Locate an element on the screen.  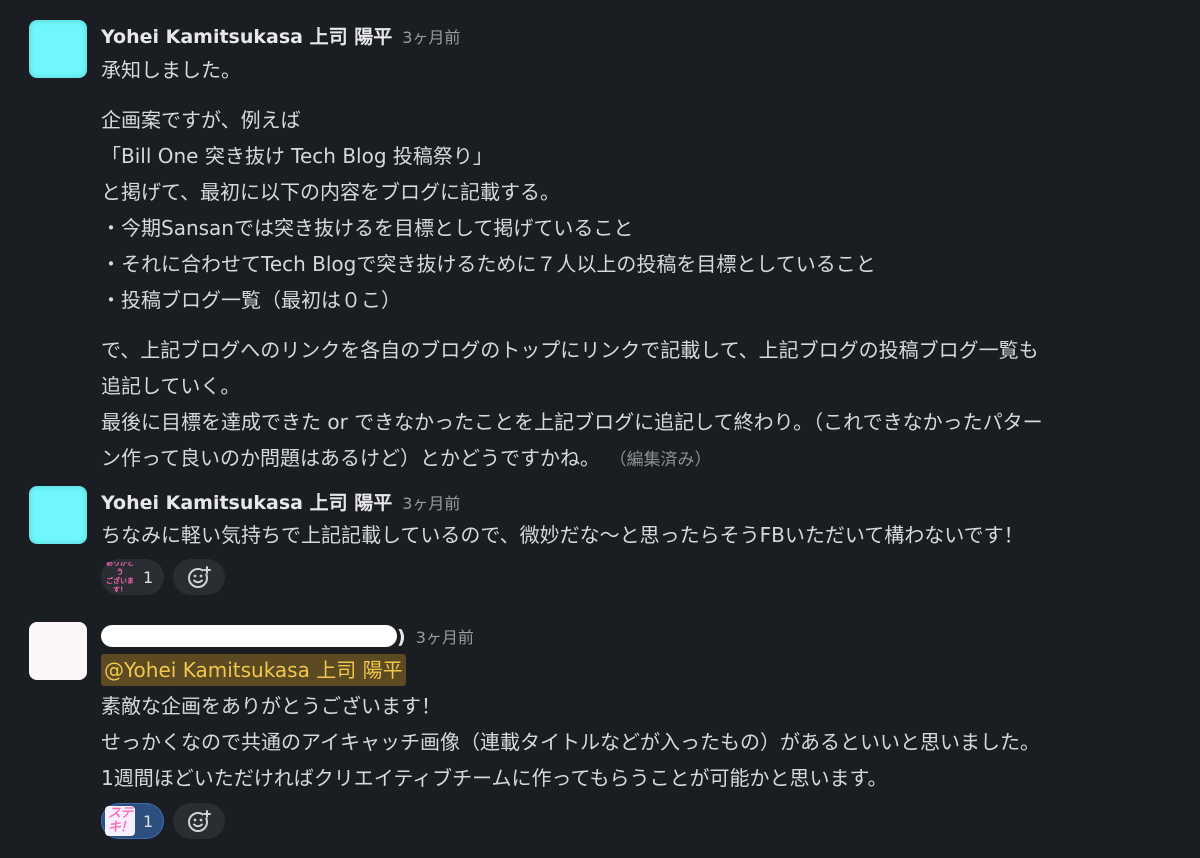
message-line: ・投稿ブログ一覧（最初は０こ） is located at coordinates (251, 300).